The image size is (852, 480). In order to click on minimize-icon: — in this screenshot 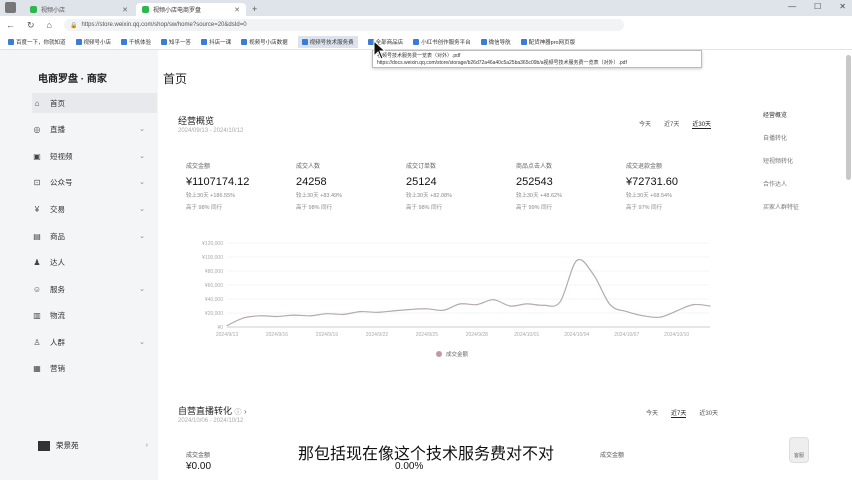, I will do `click(792, 6)`.